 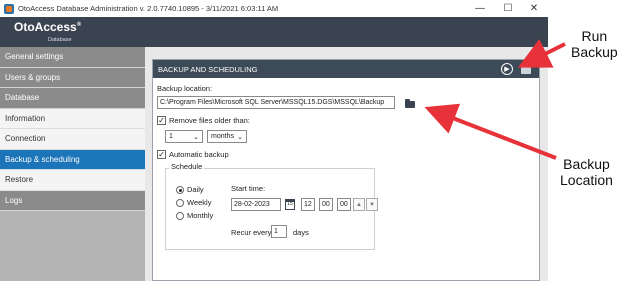 What do you see at coordinates (586, 164) in the screenshot?
I see `annotation-location-line-1: Backup` at bounding box center [586, 164].